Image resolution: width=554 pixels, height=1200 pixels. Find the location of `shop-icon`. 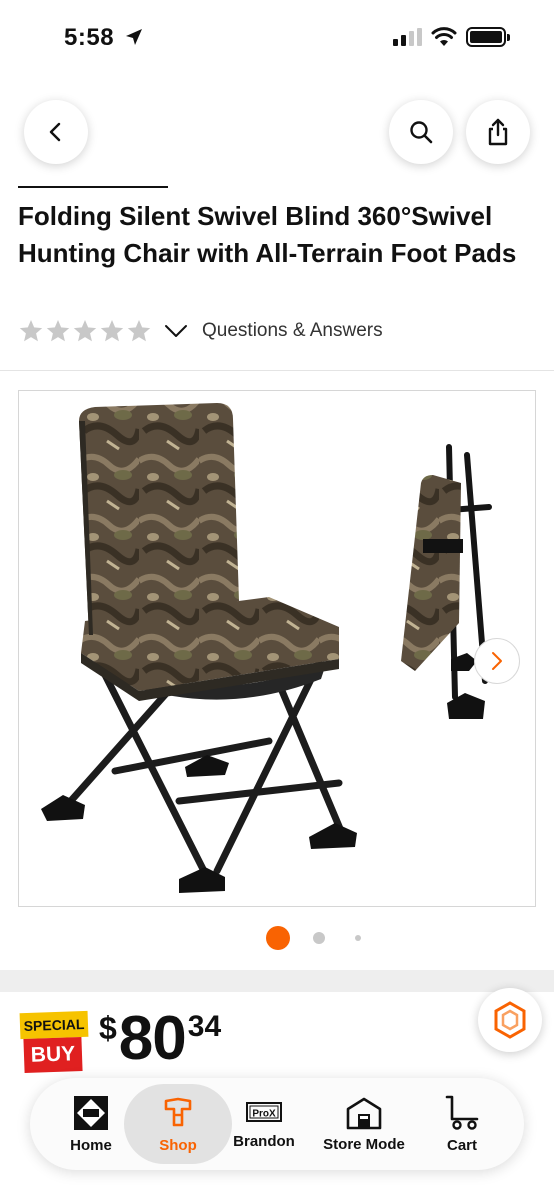

shop-icon is located at coordinates (178, 1111).